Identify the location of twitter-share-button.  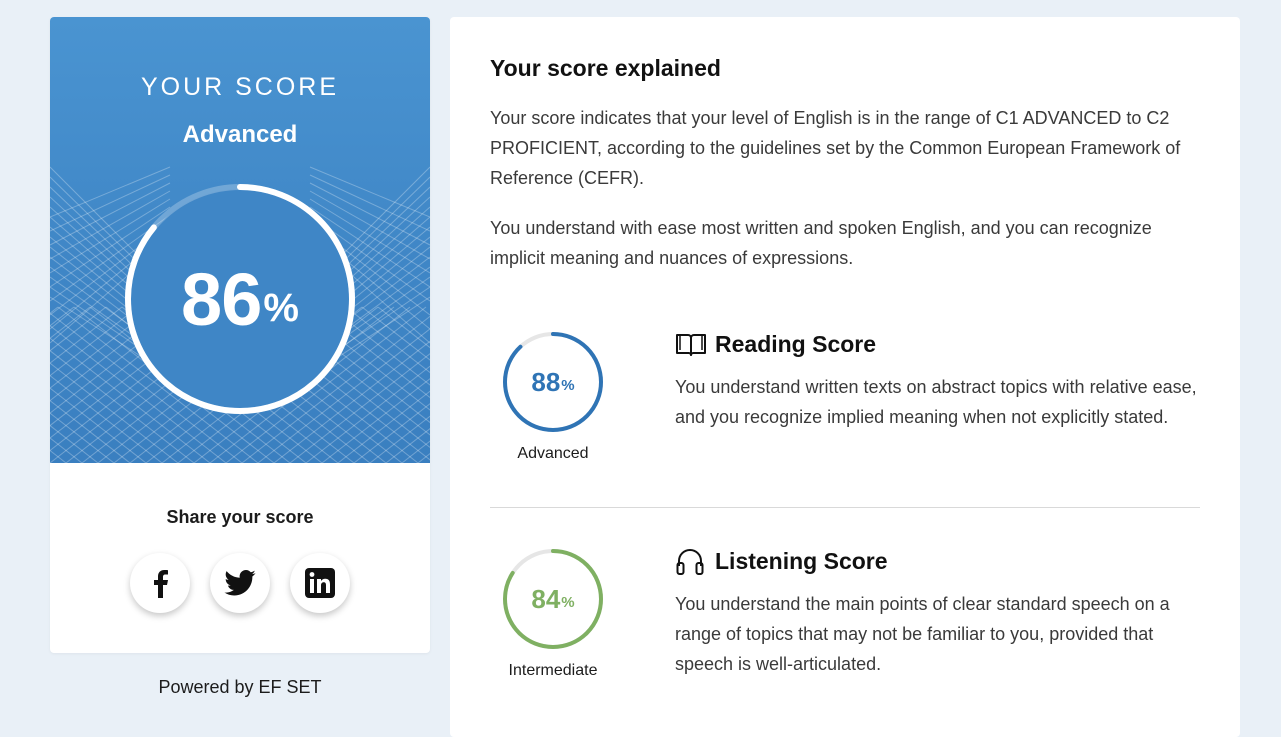
(240, 583).